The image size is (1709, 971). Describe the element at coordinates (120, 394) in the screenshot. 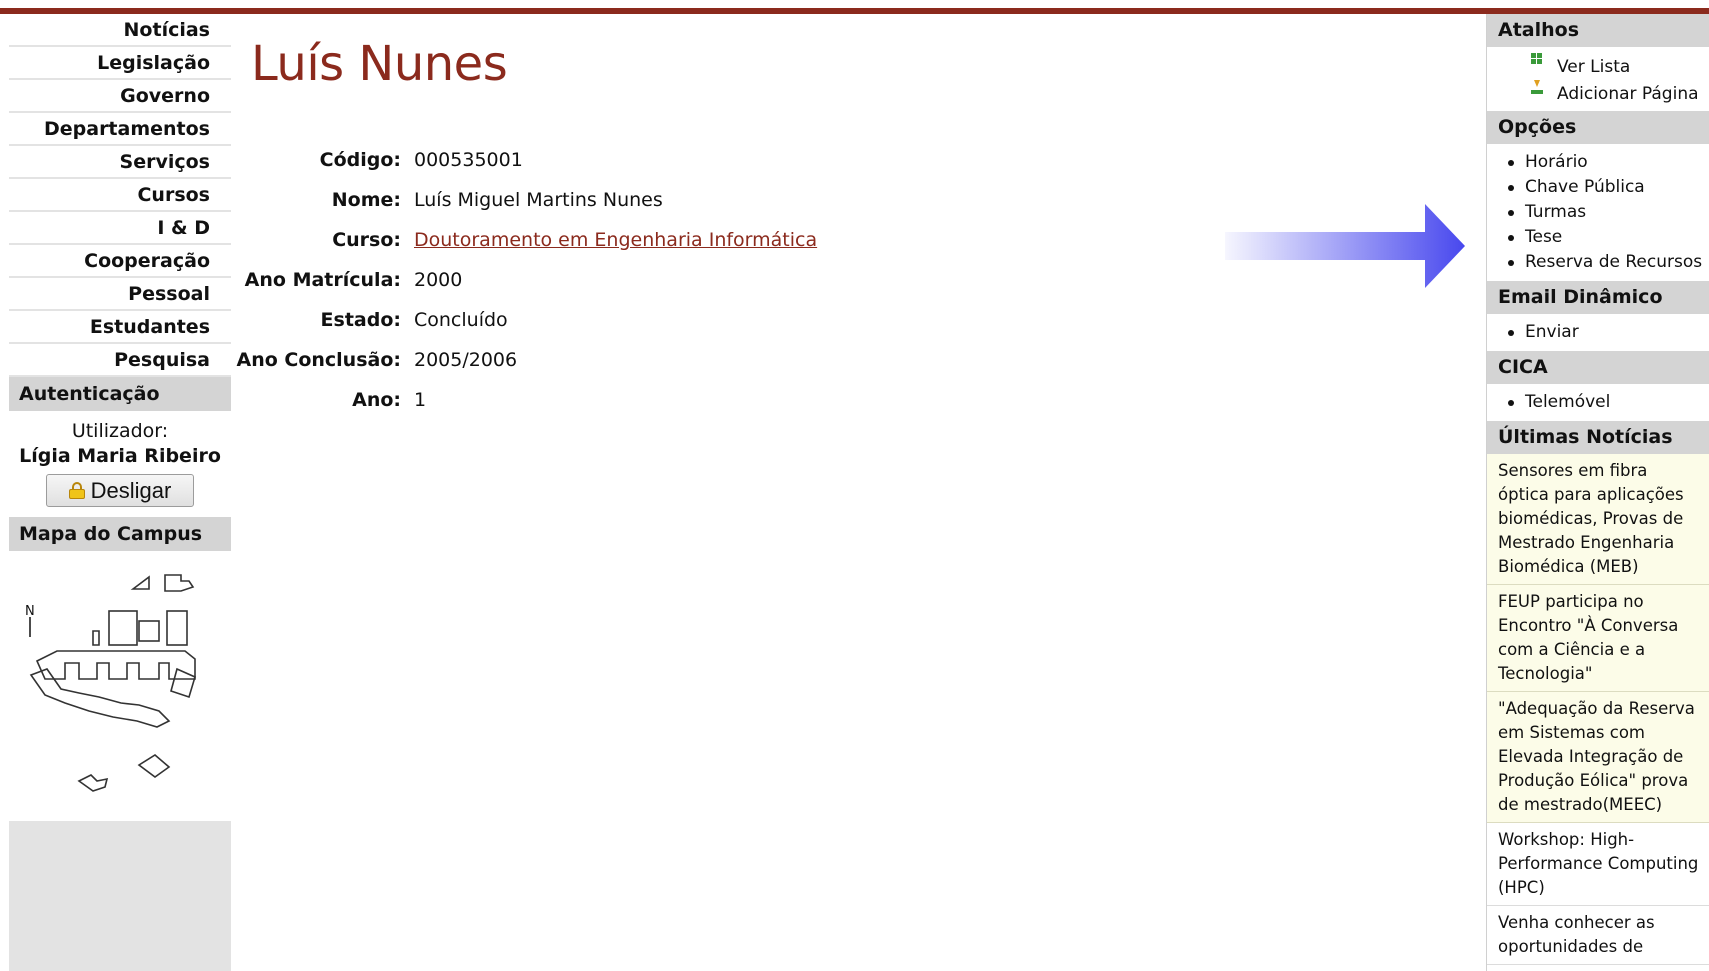

I see `auth-title: Autenticação` at that location.